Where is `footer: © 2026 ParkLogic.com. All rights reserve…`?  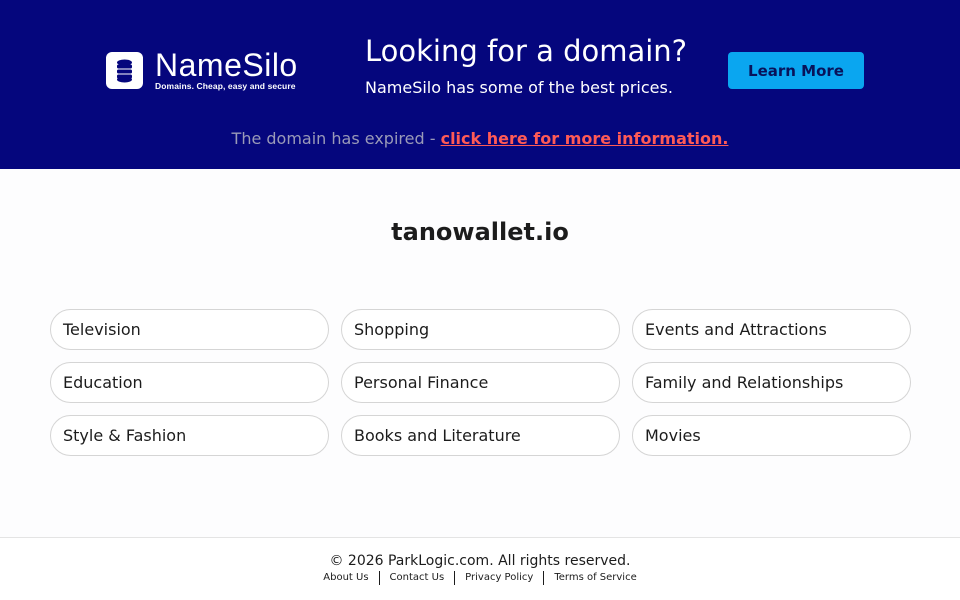
footer: © 2026 ParkLogic.com. All rights reserve… is located at coordinates (480, 569).